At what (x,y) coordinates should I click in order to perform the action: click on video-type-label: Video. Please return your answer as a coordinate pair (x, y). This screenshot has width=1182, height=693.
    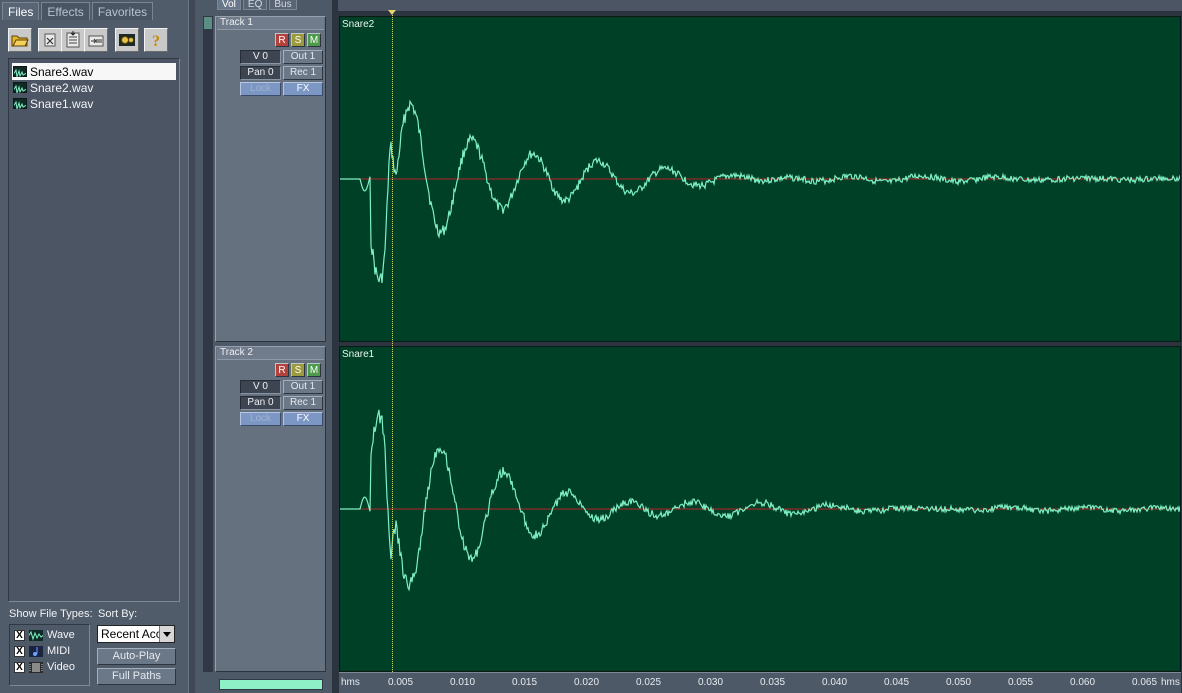
    Looking at the image, I should click on (61, 667).